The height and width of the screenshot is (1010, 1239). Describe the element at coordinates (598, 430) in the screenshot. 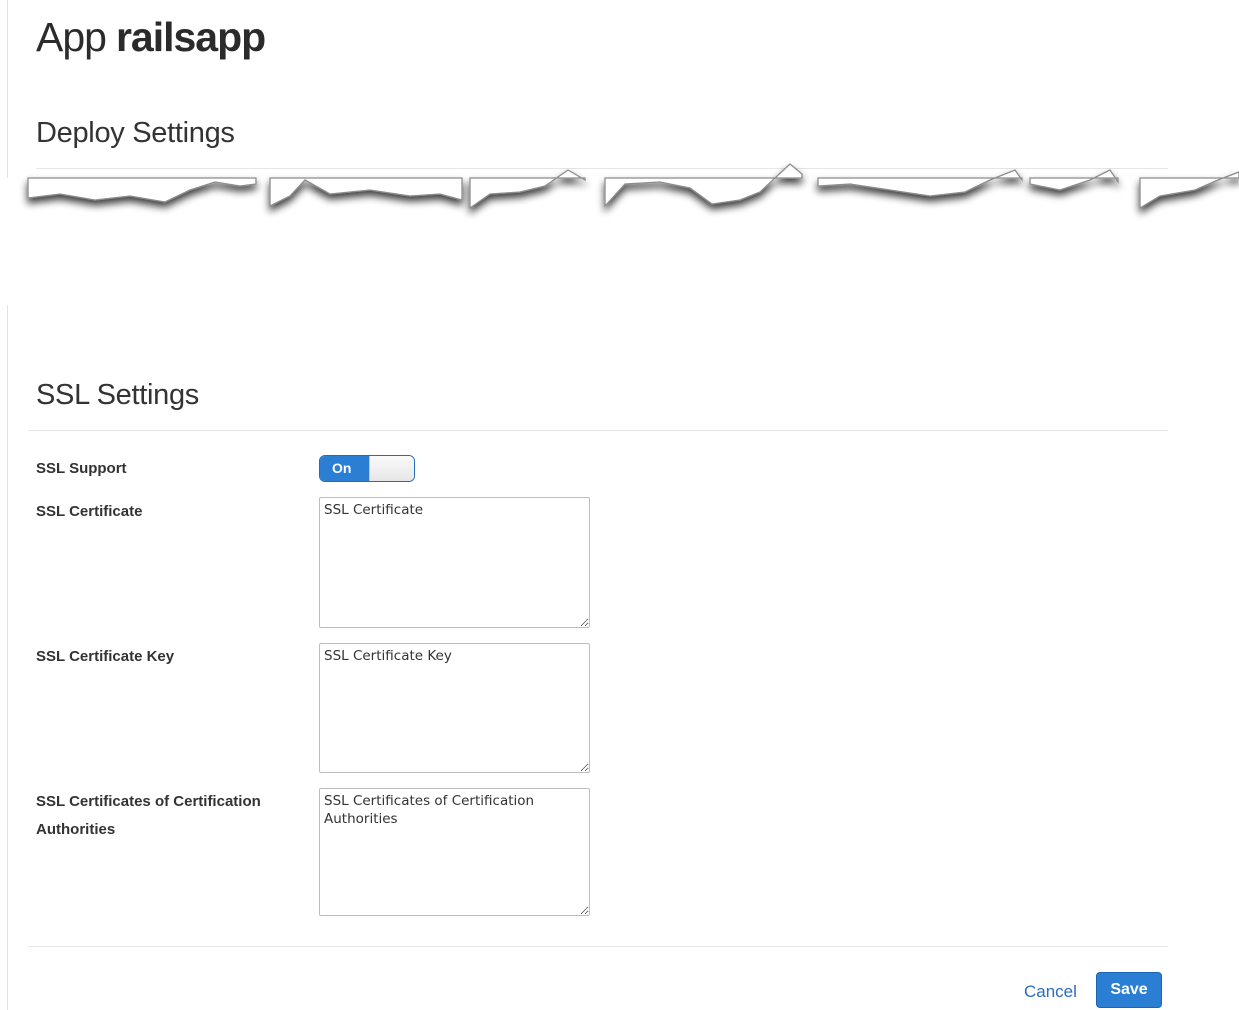

I see `ssl-settings-divider` at that location.